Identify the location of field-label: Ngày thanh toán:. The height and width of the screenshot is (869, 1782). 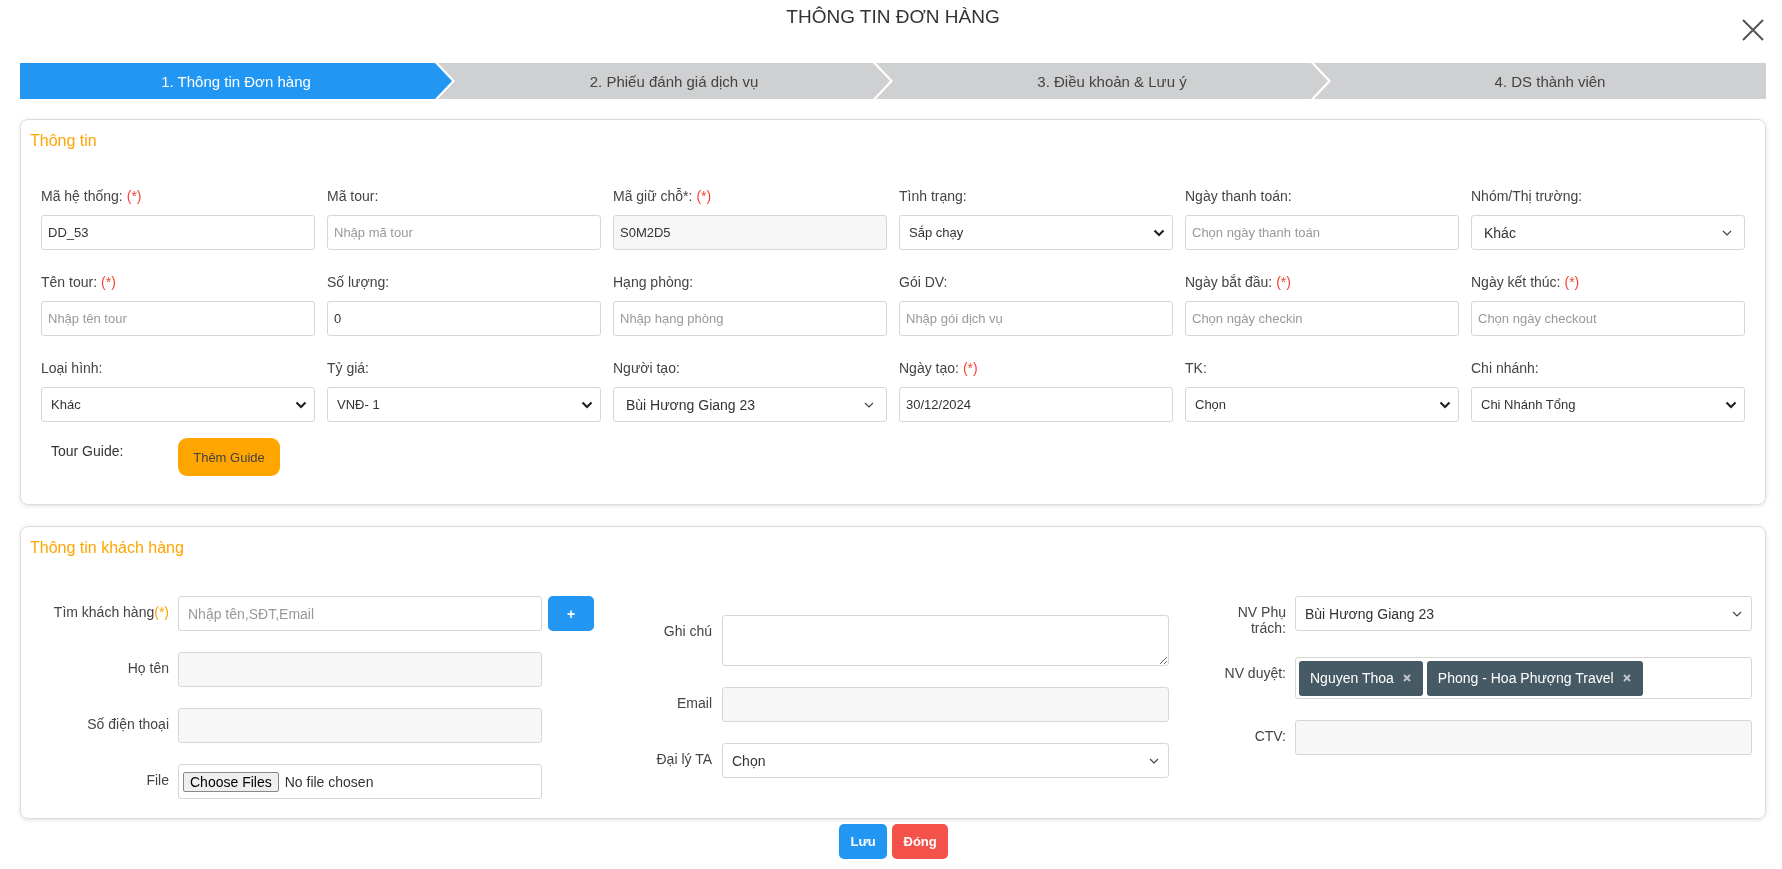
(1238, 196).